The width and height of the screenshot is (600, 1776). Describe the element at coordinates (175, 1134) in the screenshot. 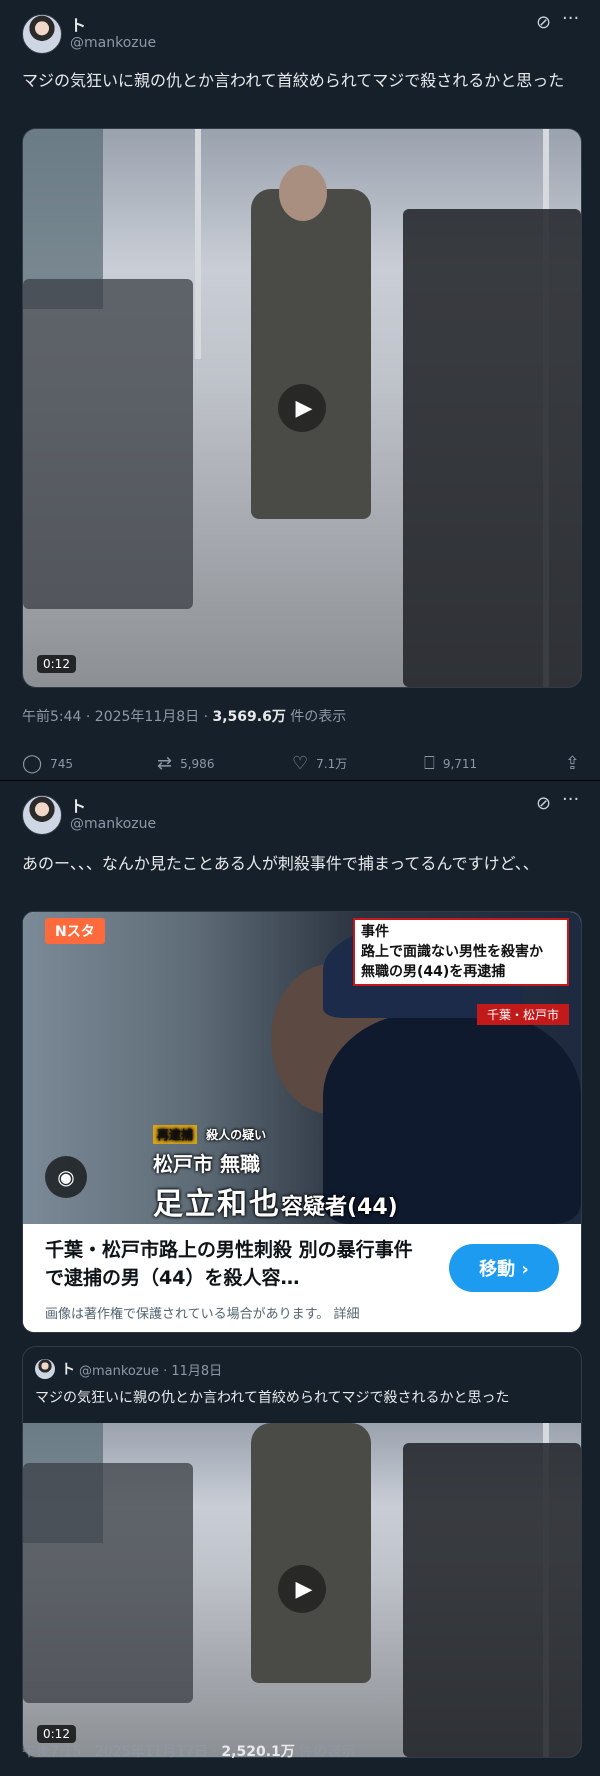

I see `caption-tag: 再逮捕` at that location.